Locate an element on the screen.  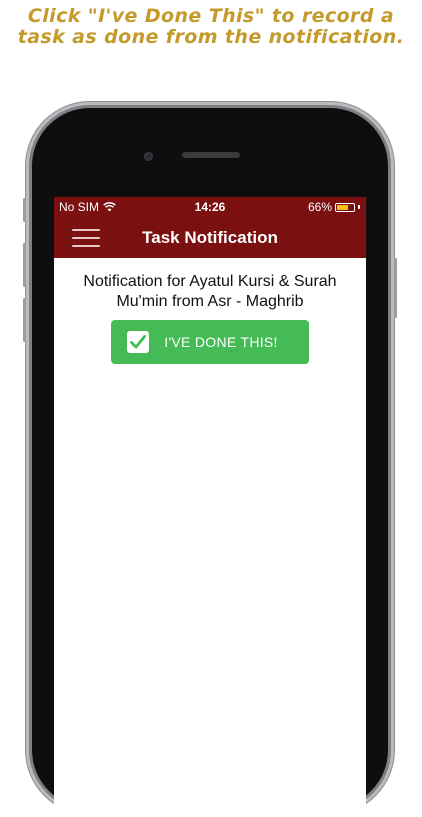
battery-tip is located at coordinates (359, 207).